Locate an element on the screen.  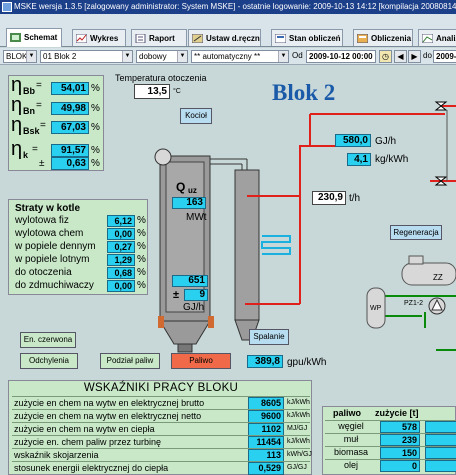
date-from-label: Od is located at coordinates (297, 55).